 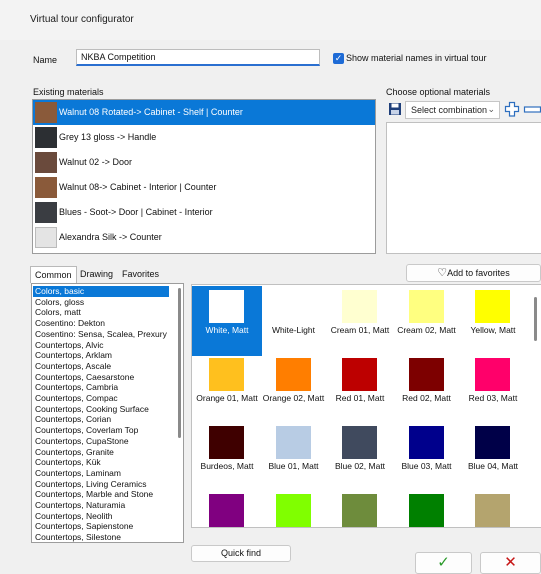 I want to click on list-item: Countertops, Arklam, so click(x=101, y=355).